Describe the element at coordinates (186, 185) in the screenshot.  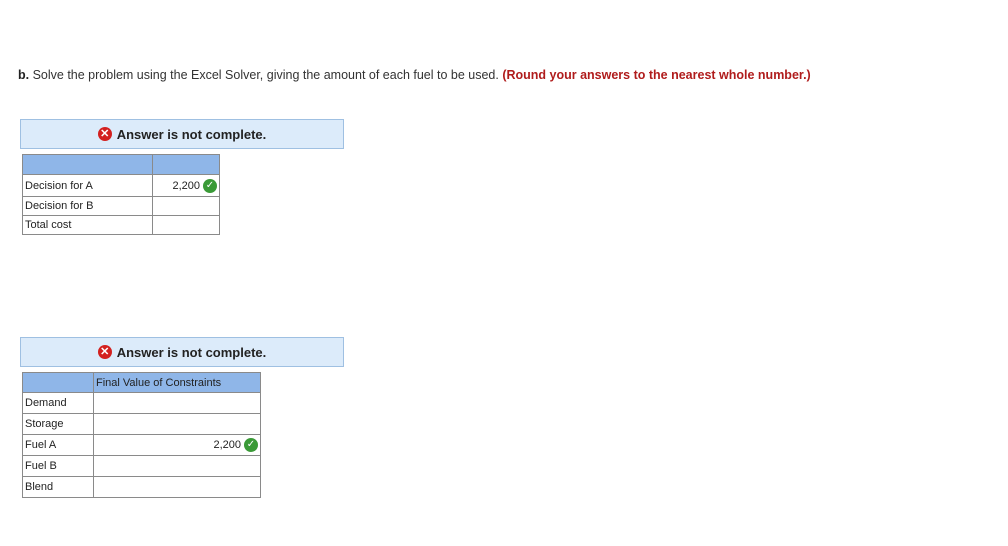
I see `decision-a-input: 2,200 ✓` at that location.